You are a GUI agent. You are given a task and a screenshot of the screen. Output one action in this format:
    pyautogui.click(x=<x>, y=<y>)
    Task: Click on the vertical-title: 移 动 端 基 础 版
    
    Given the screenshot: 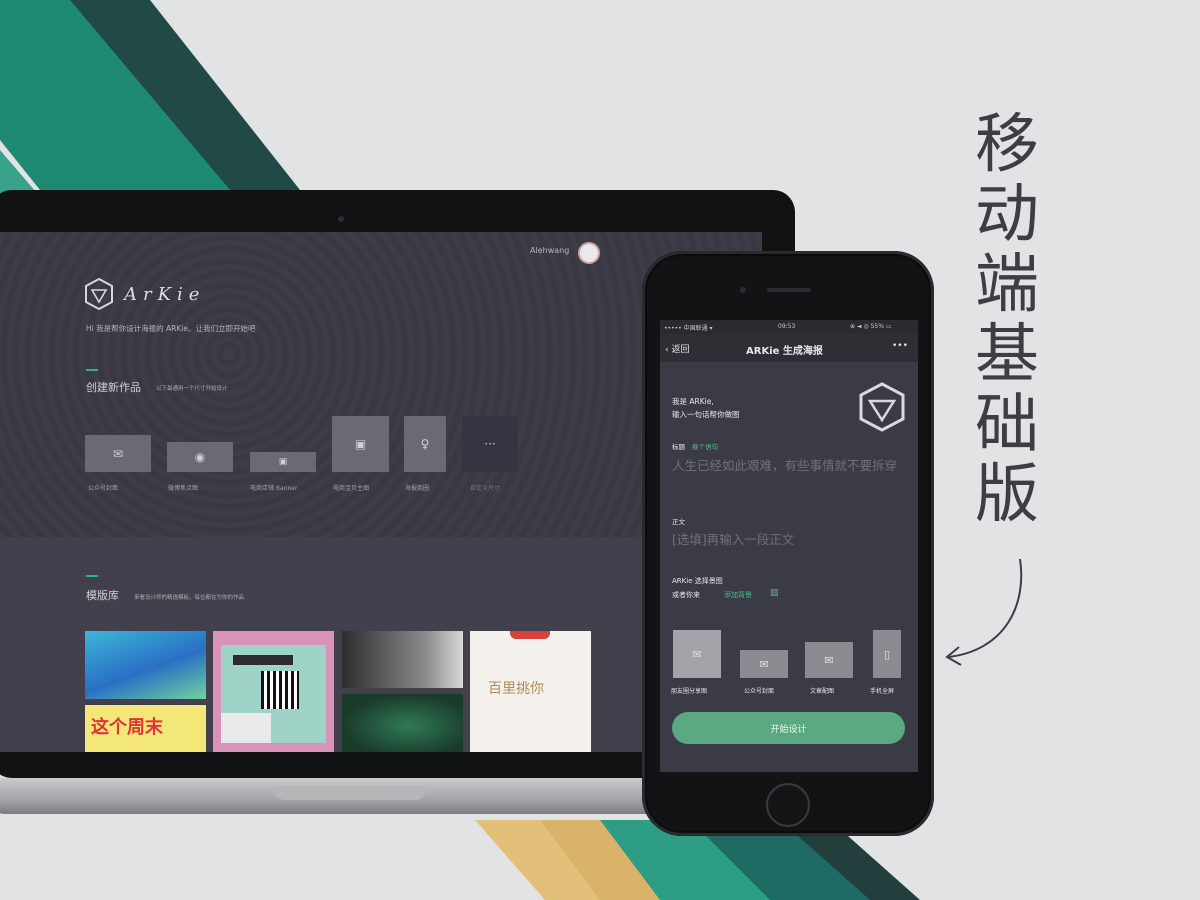 What is the action you would take?
    pyautogui.click(x=1007, y=320)
    